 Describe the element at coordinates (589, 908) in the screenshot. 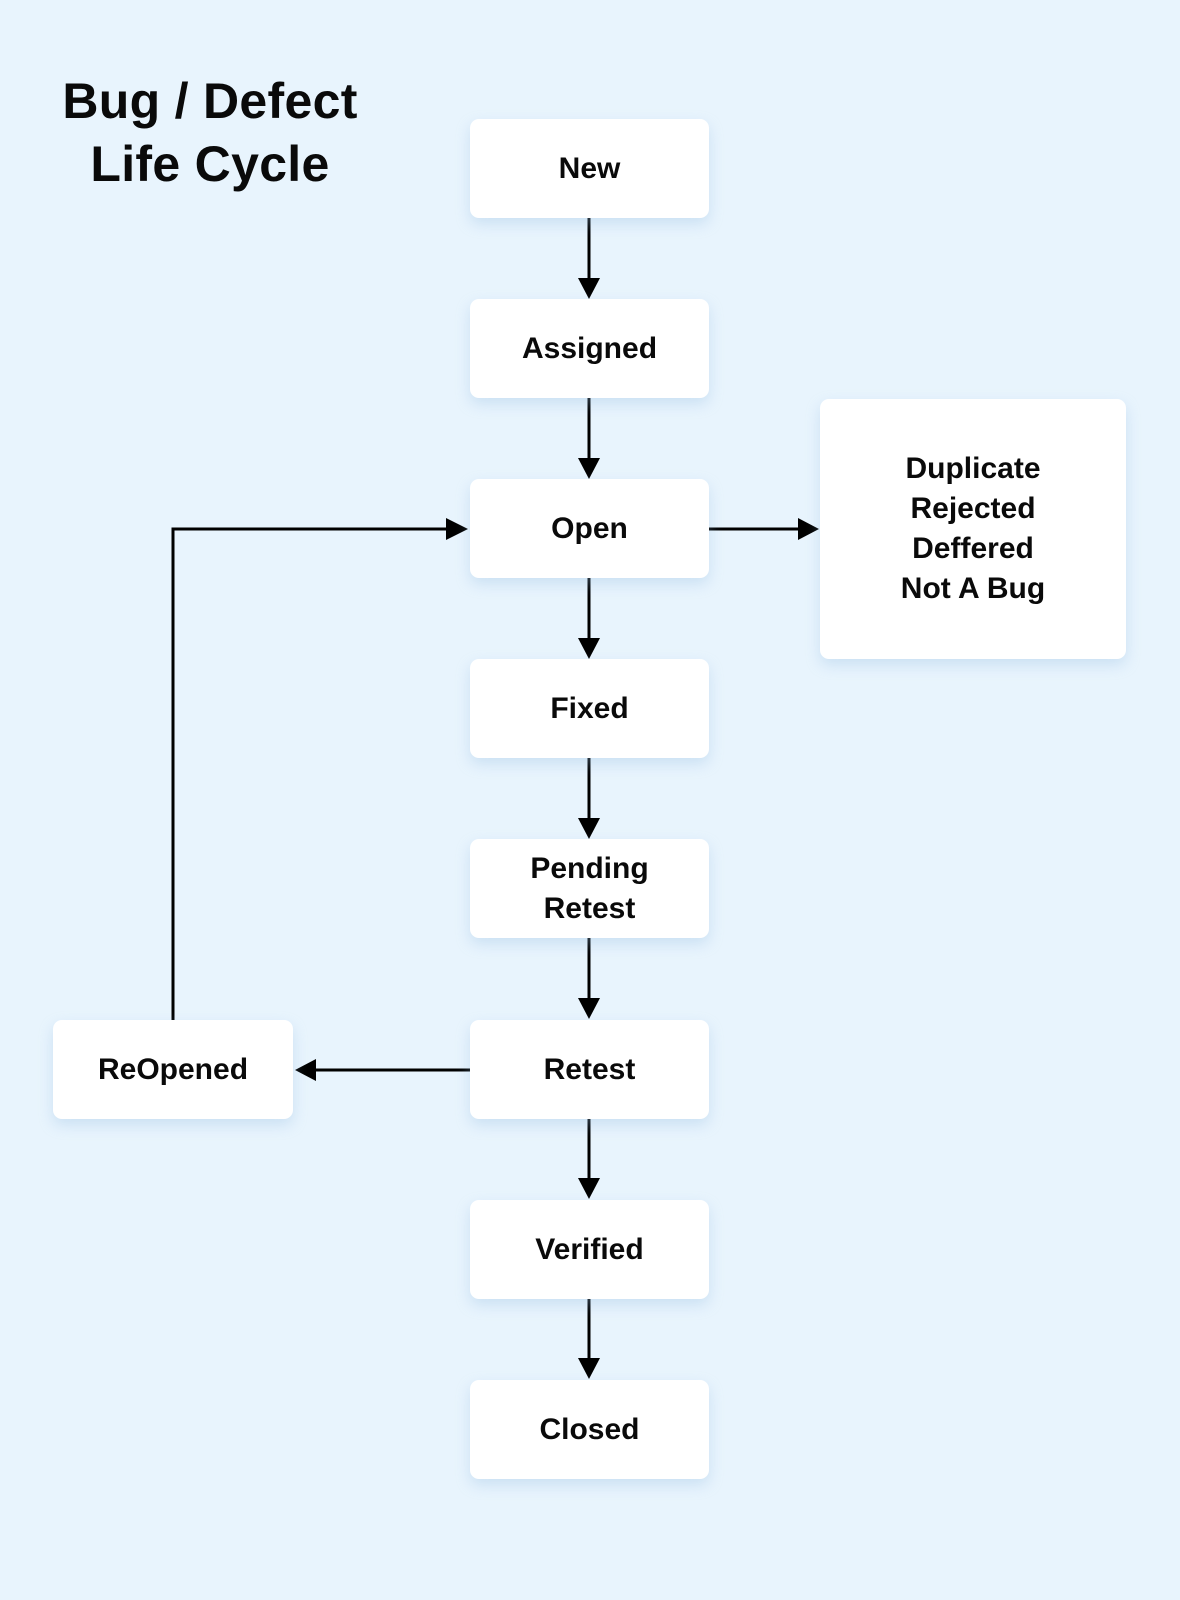

I see `state-label-line: Retest` at that location.